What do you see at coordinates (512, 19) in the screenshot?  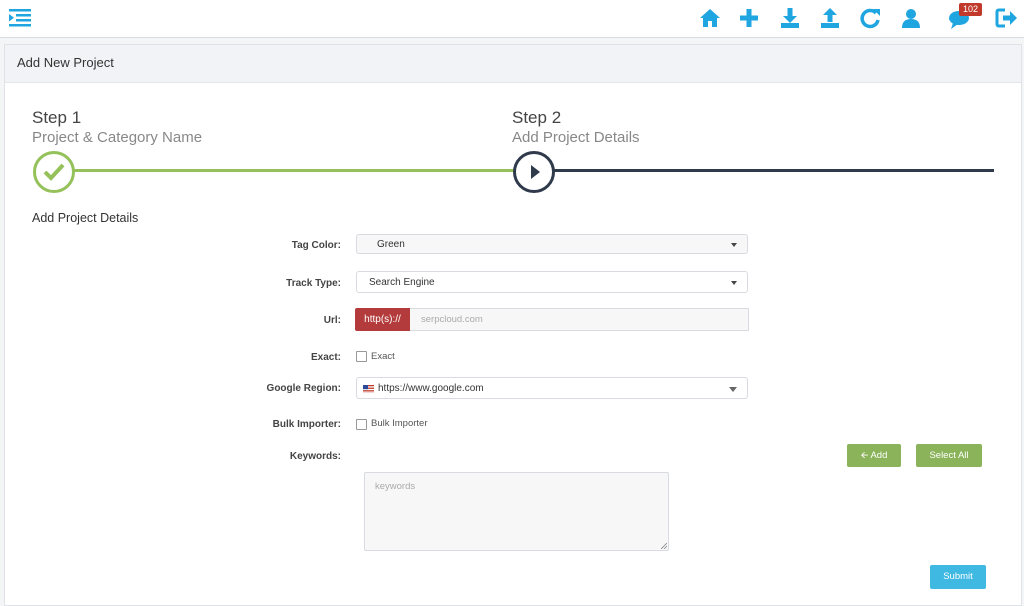 I see `top-navbar: 102` at bounding box center [512, 19].